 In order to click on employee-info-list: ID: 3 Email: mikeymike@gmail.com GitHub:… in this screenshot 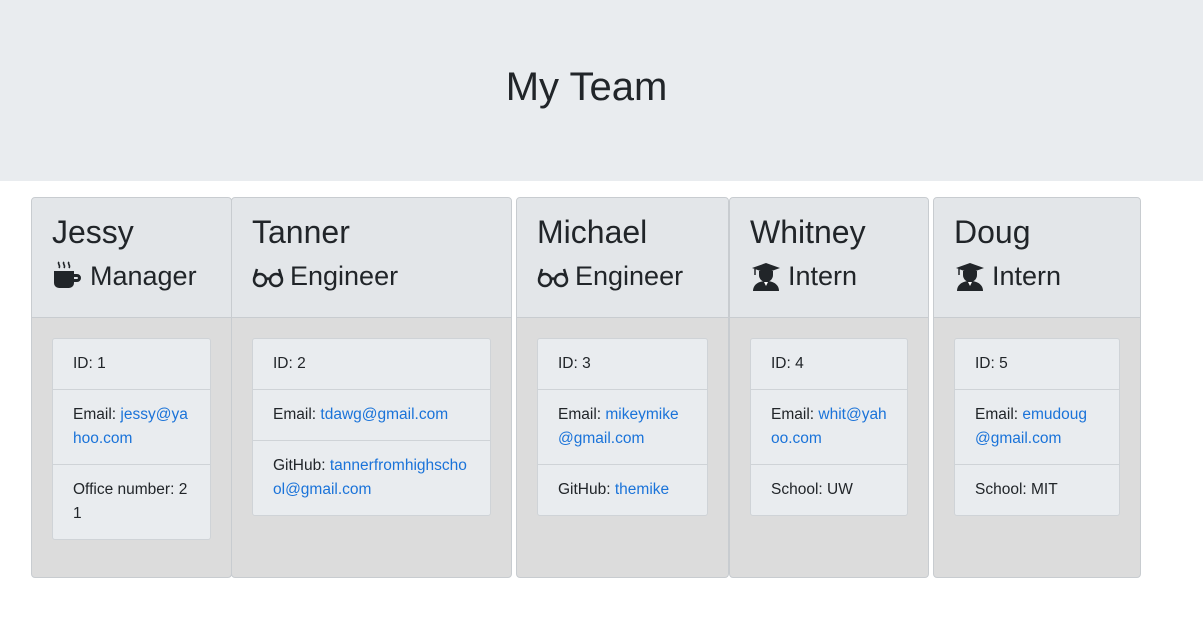, I will do `click(622, 427)`.